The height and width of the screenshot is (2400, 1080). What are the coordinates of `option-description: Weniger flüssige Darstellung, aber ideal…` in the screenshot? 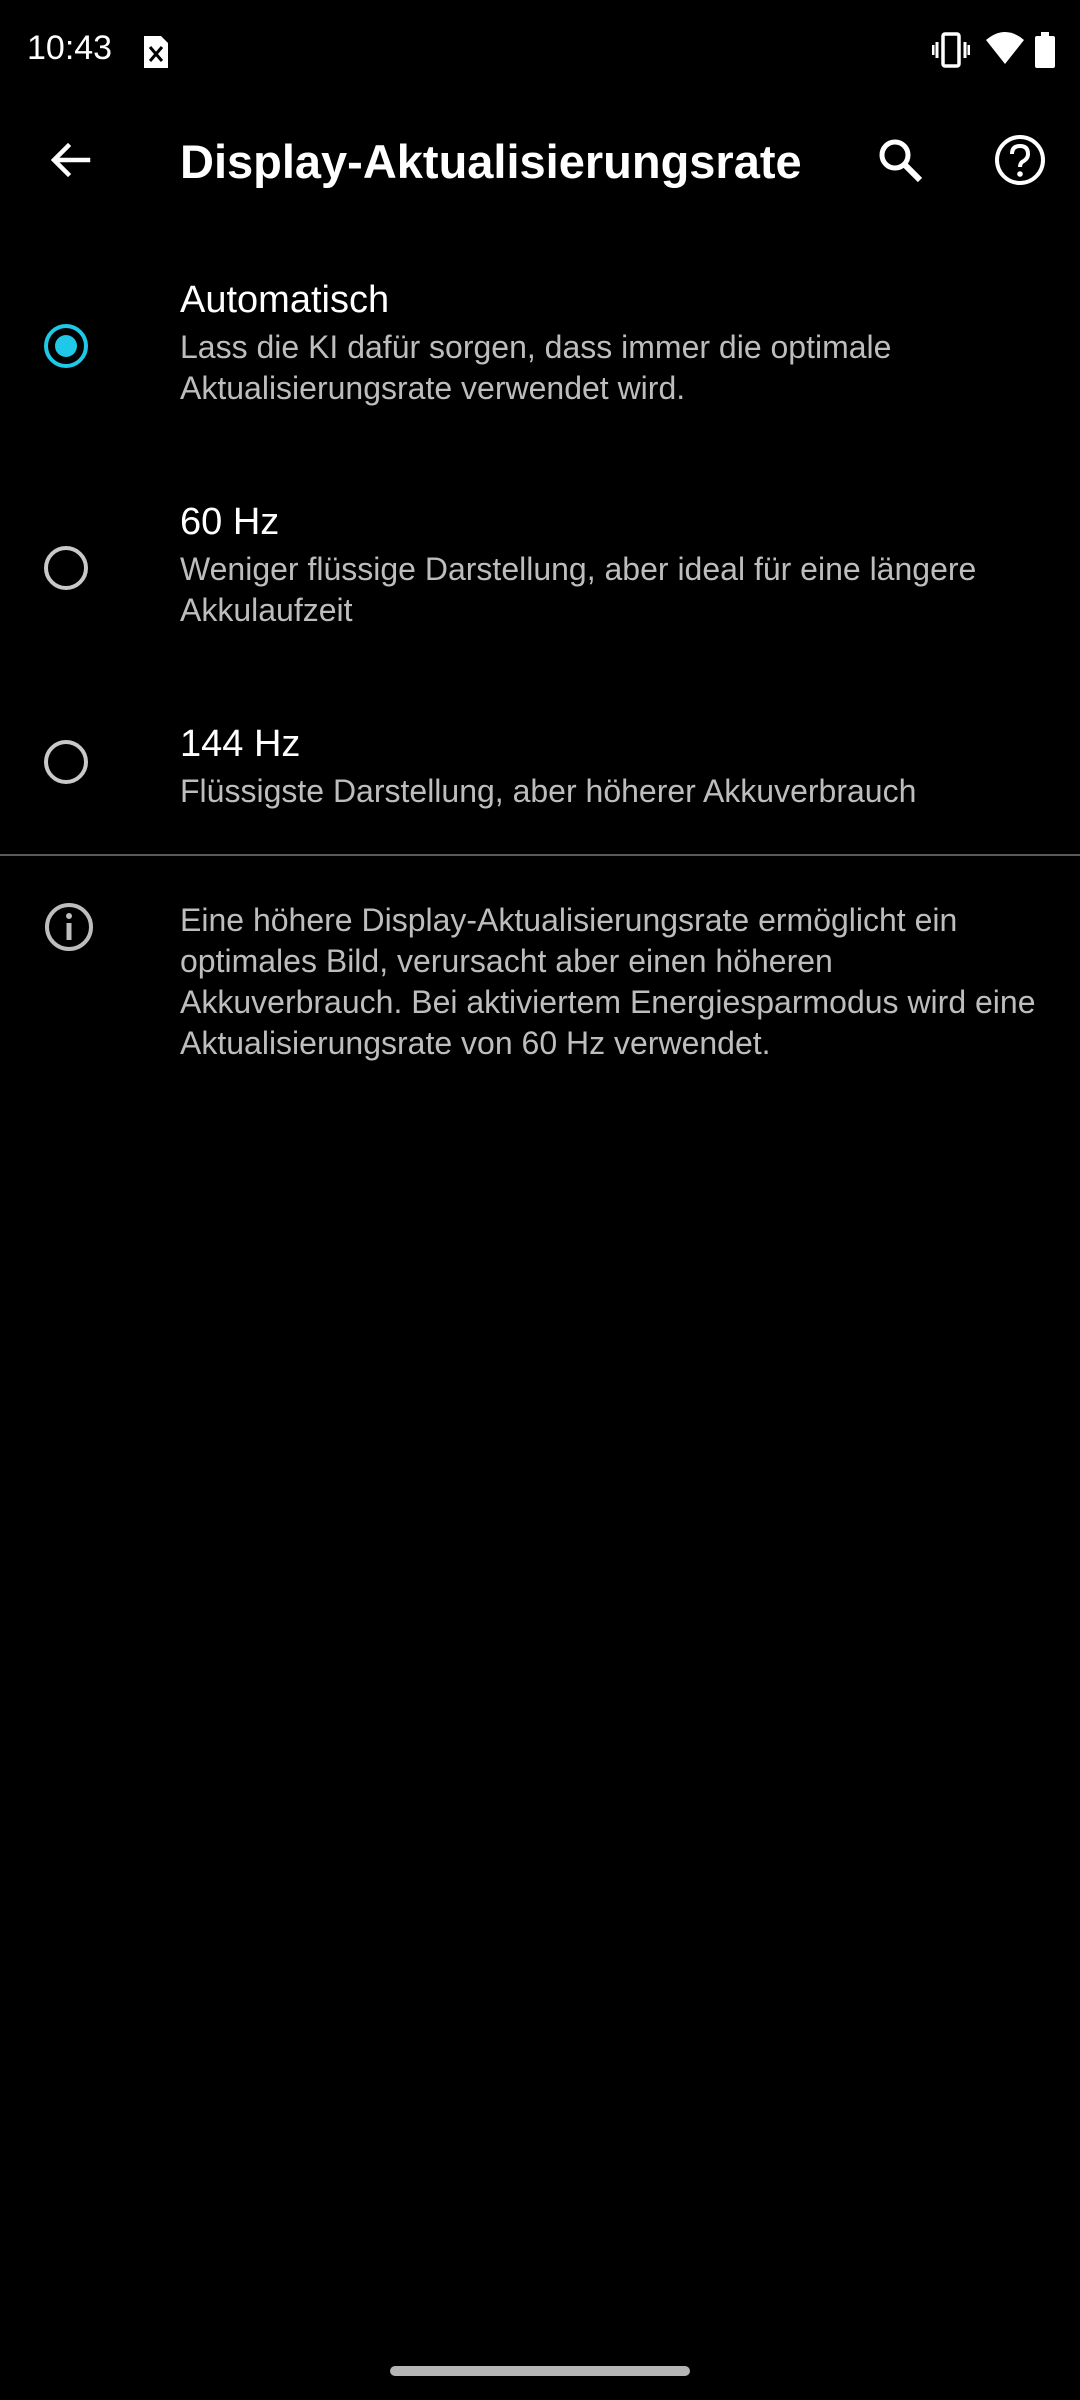 It's located at (578, 589).